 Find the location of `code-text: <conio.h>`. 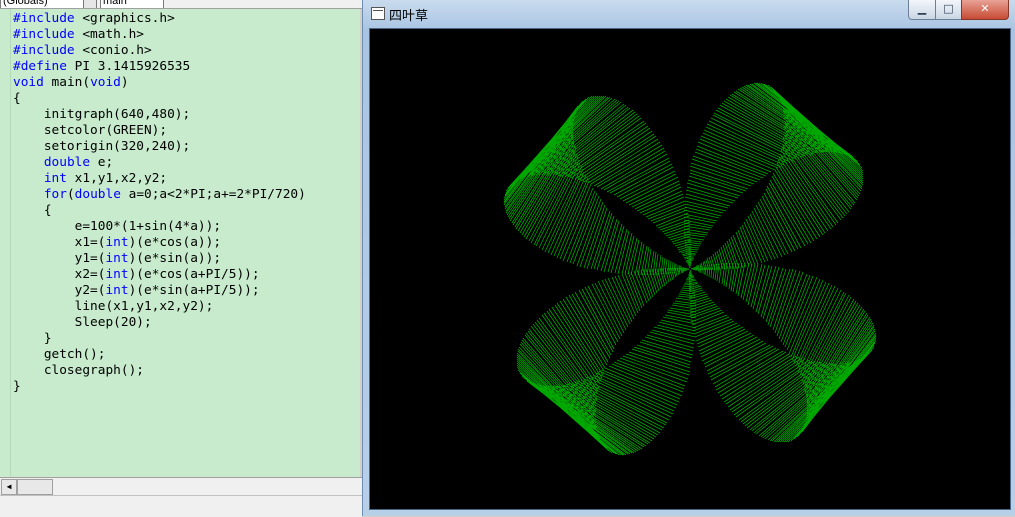

code-text: <conio.h> is located at coordinates (113, 50).